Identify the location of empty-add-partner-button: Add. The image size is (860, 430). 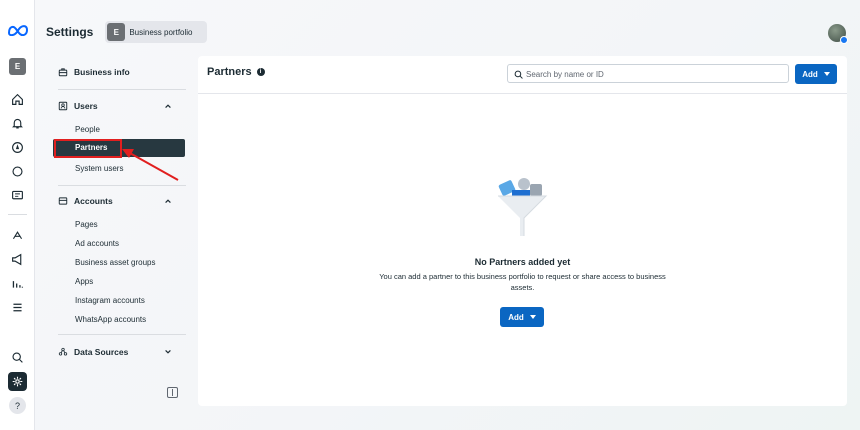
(522, 317).